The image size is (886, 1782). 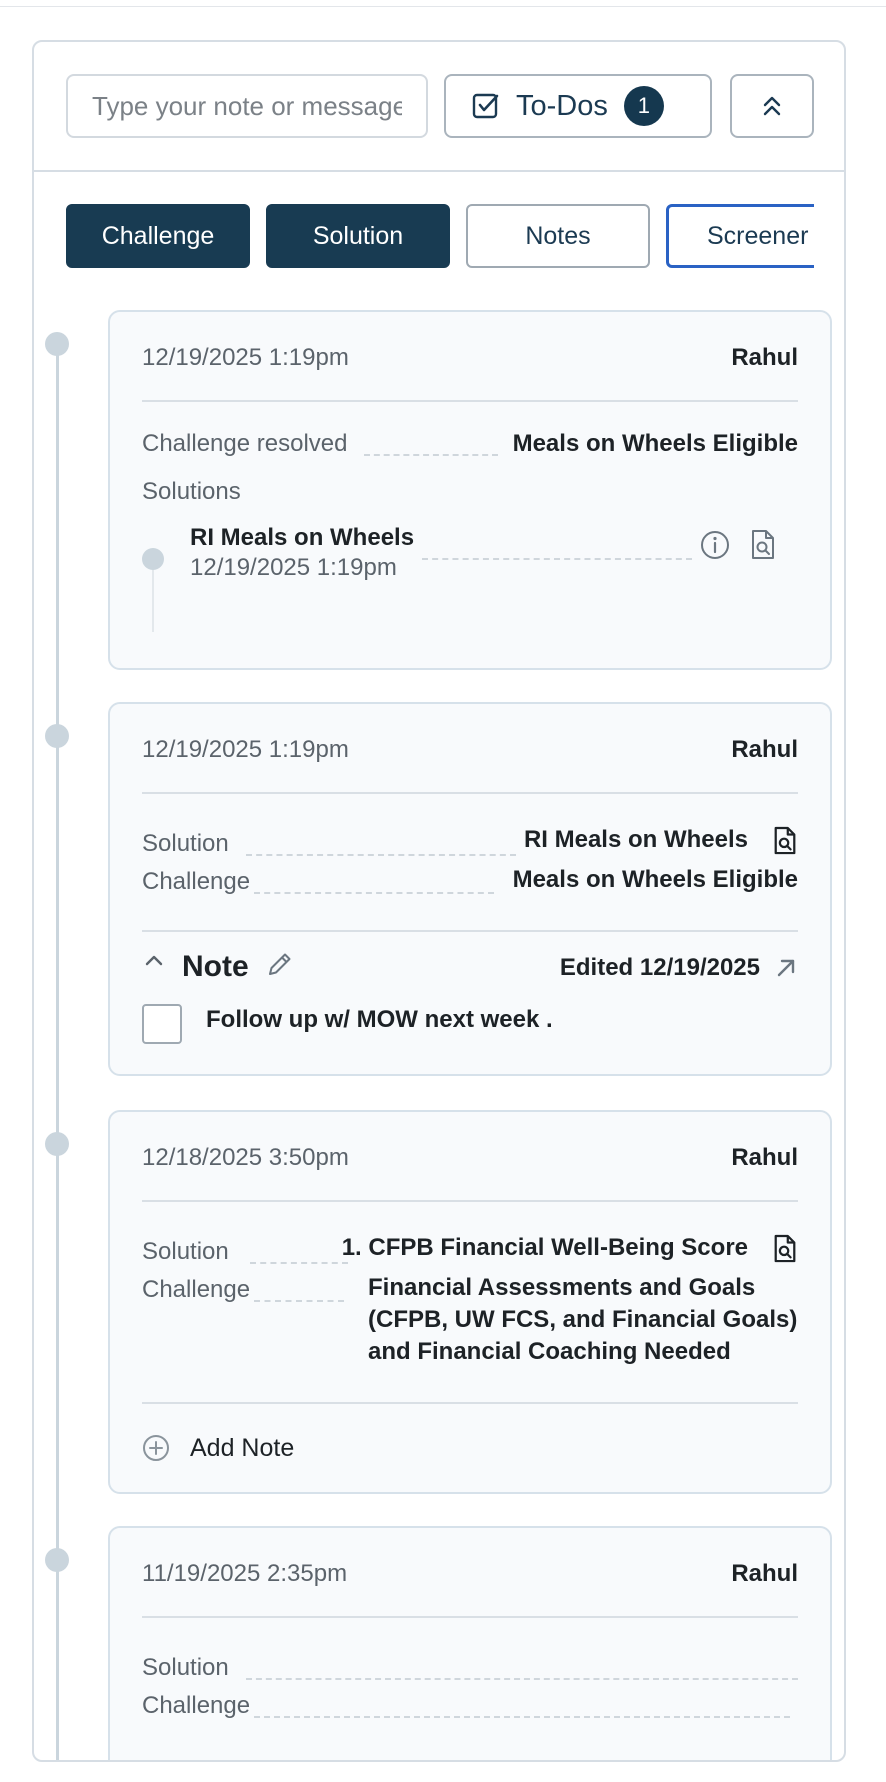 What do you see at coordinates (715, 545) in the screenshot?
I see `info-icon` at bounding box center [715, 545].